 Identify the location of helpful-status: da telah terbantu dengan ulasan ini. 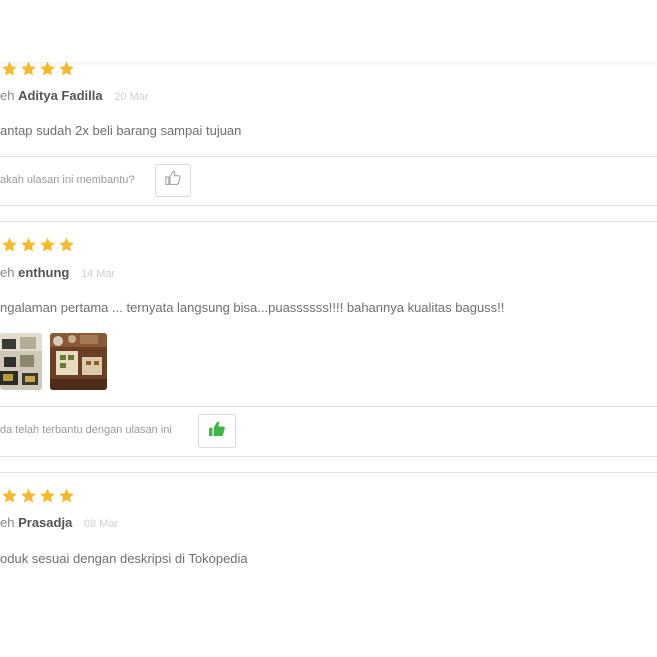
(86, 430).